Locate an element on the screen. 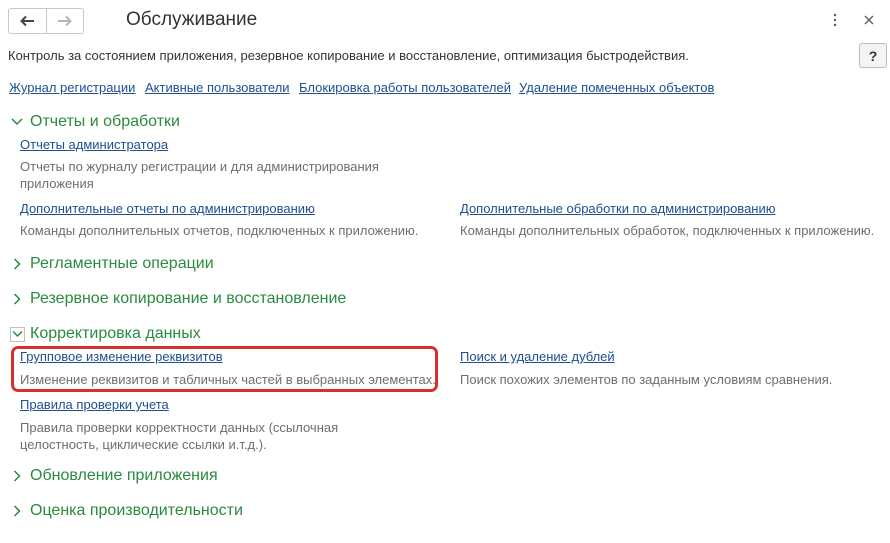 The height and width of the screenshot is (543, 890). section-update-header: Обновление приложения is located at coordinates (114, 476).